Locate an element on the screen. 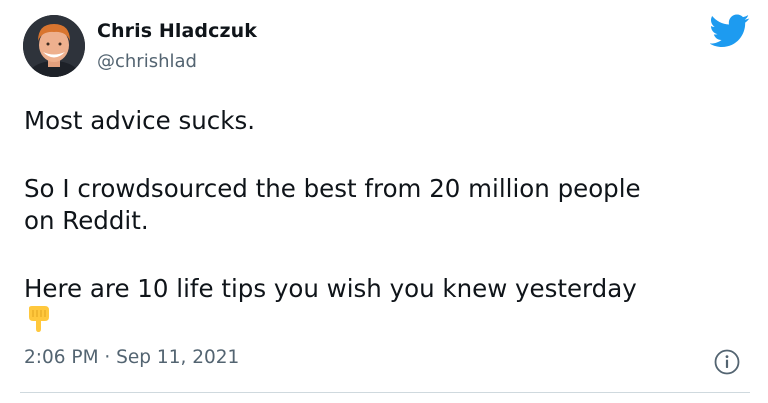  pointing-down-hand-emoji is located at coordinates (39, 319).